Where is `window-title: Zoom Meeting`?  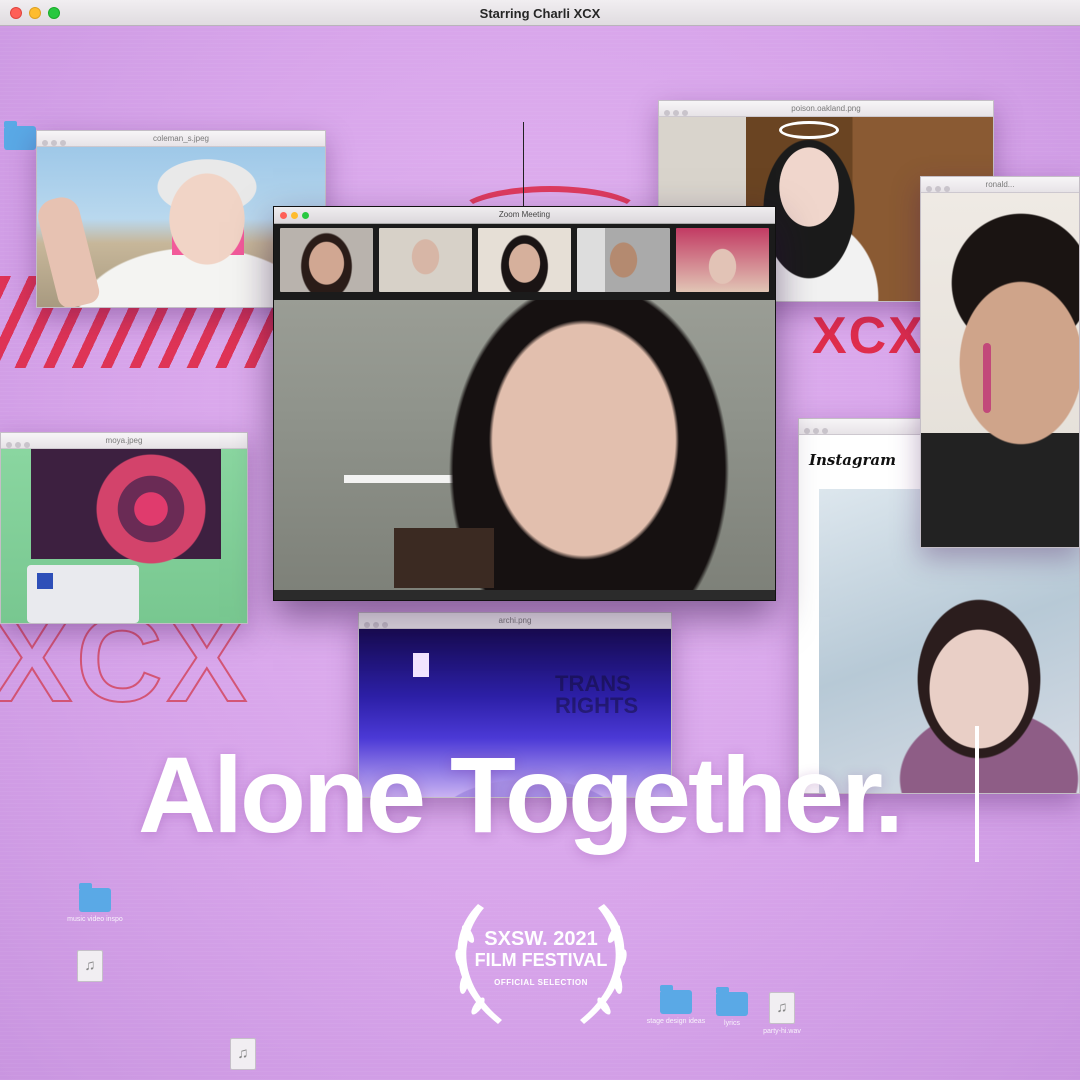 window-title: Zoom Meeting is located at coordinates (524, 214).